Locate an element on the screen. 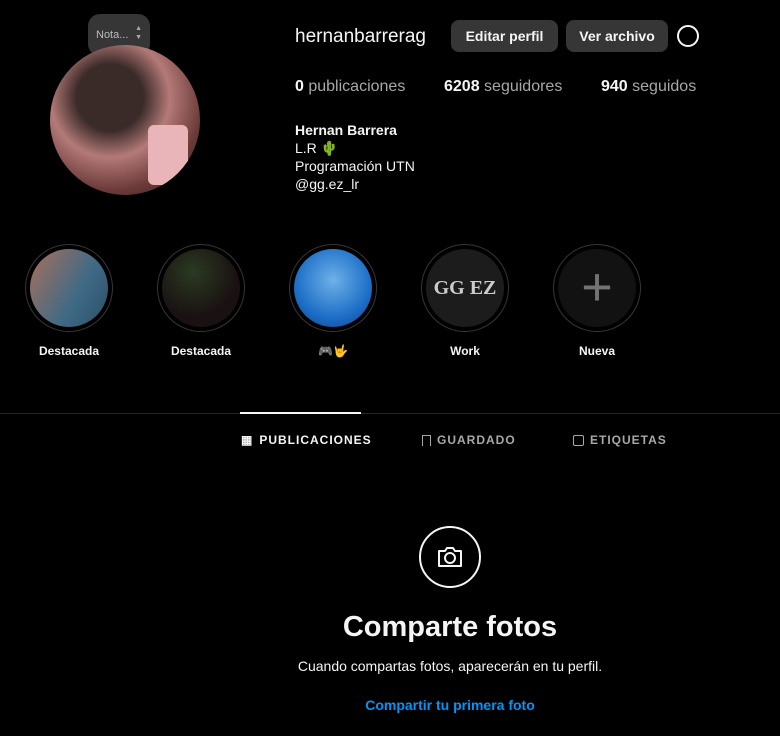  bio-line: L.R 🌵 is located at coordinates (317, 148).